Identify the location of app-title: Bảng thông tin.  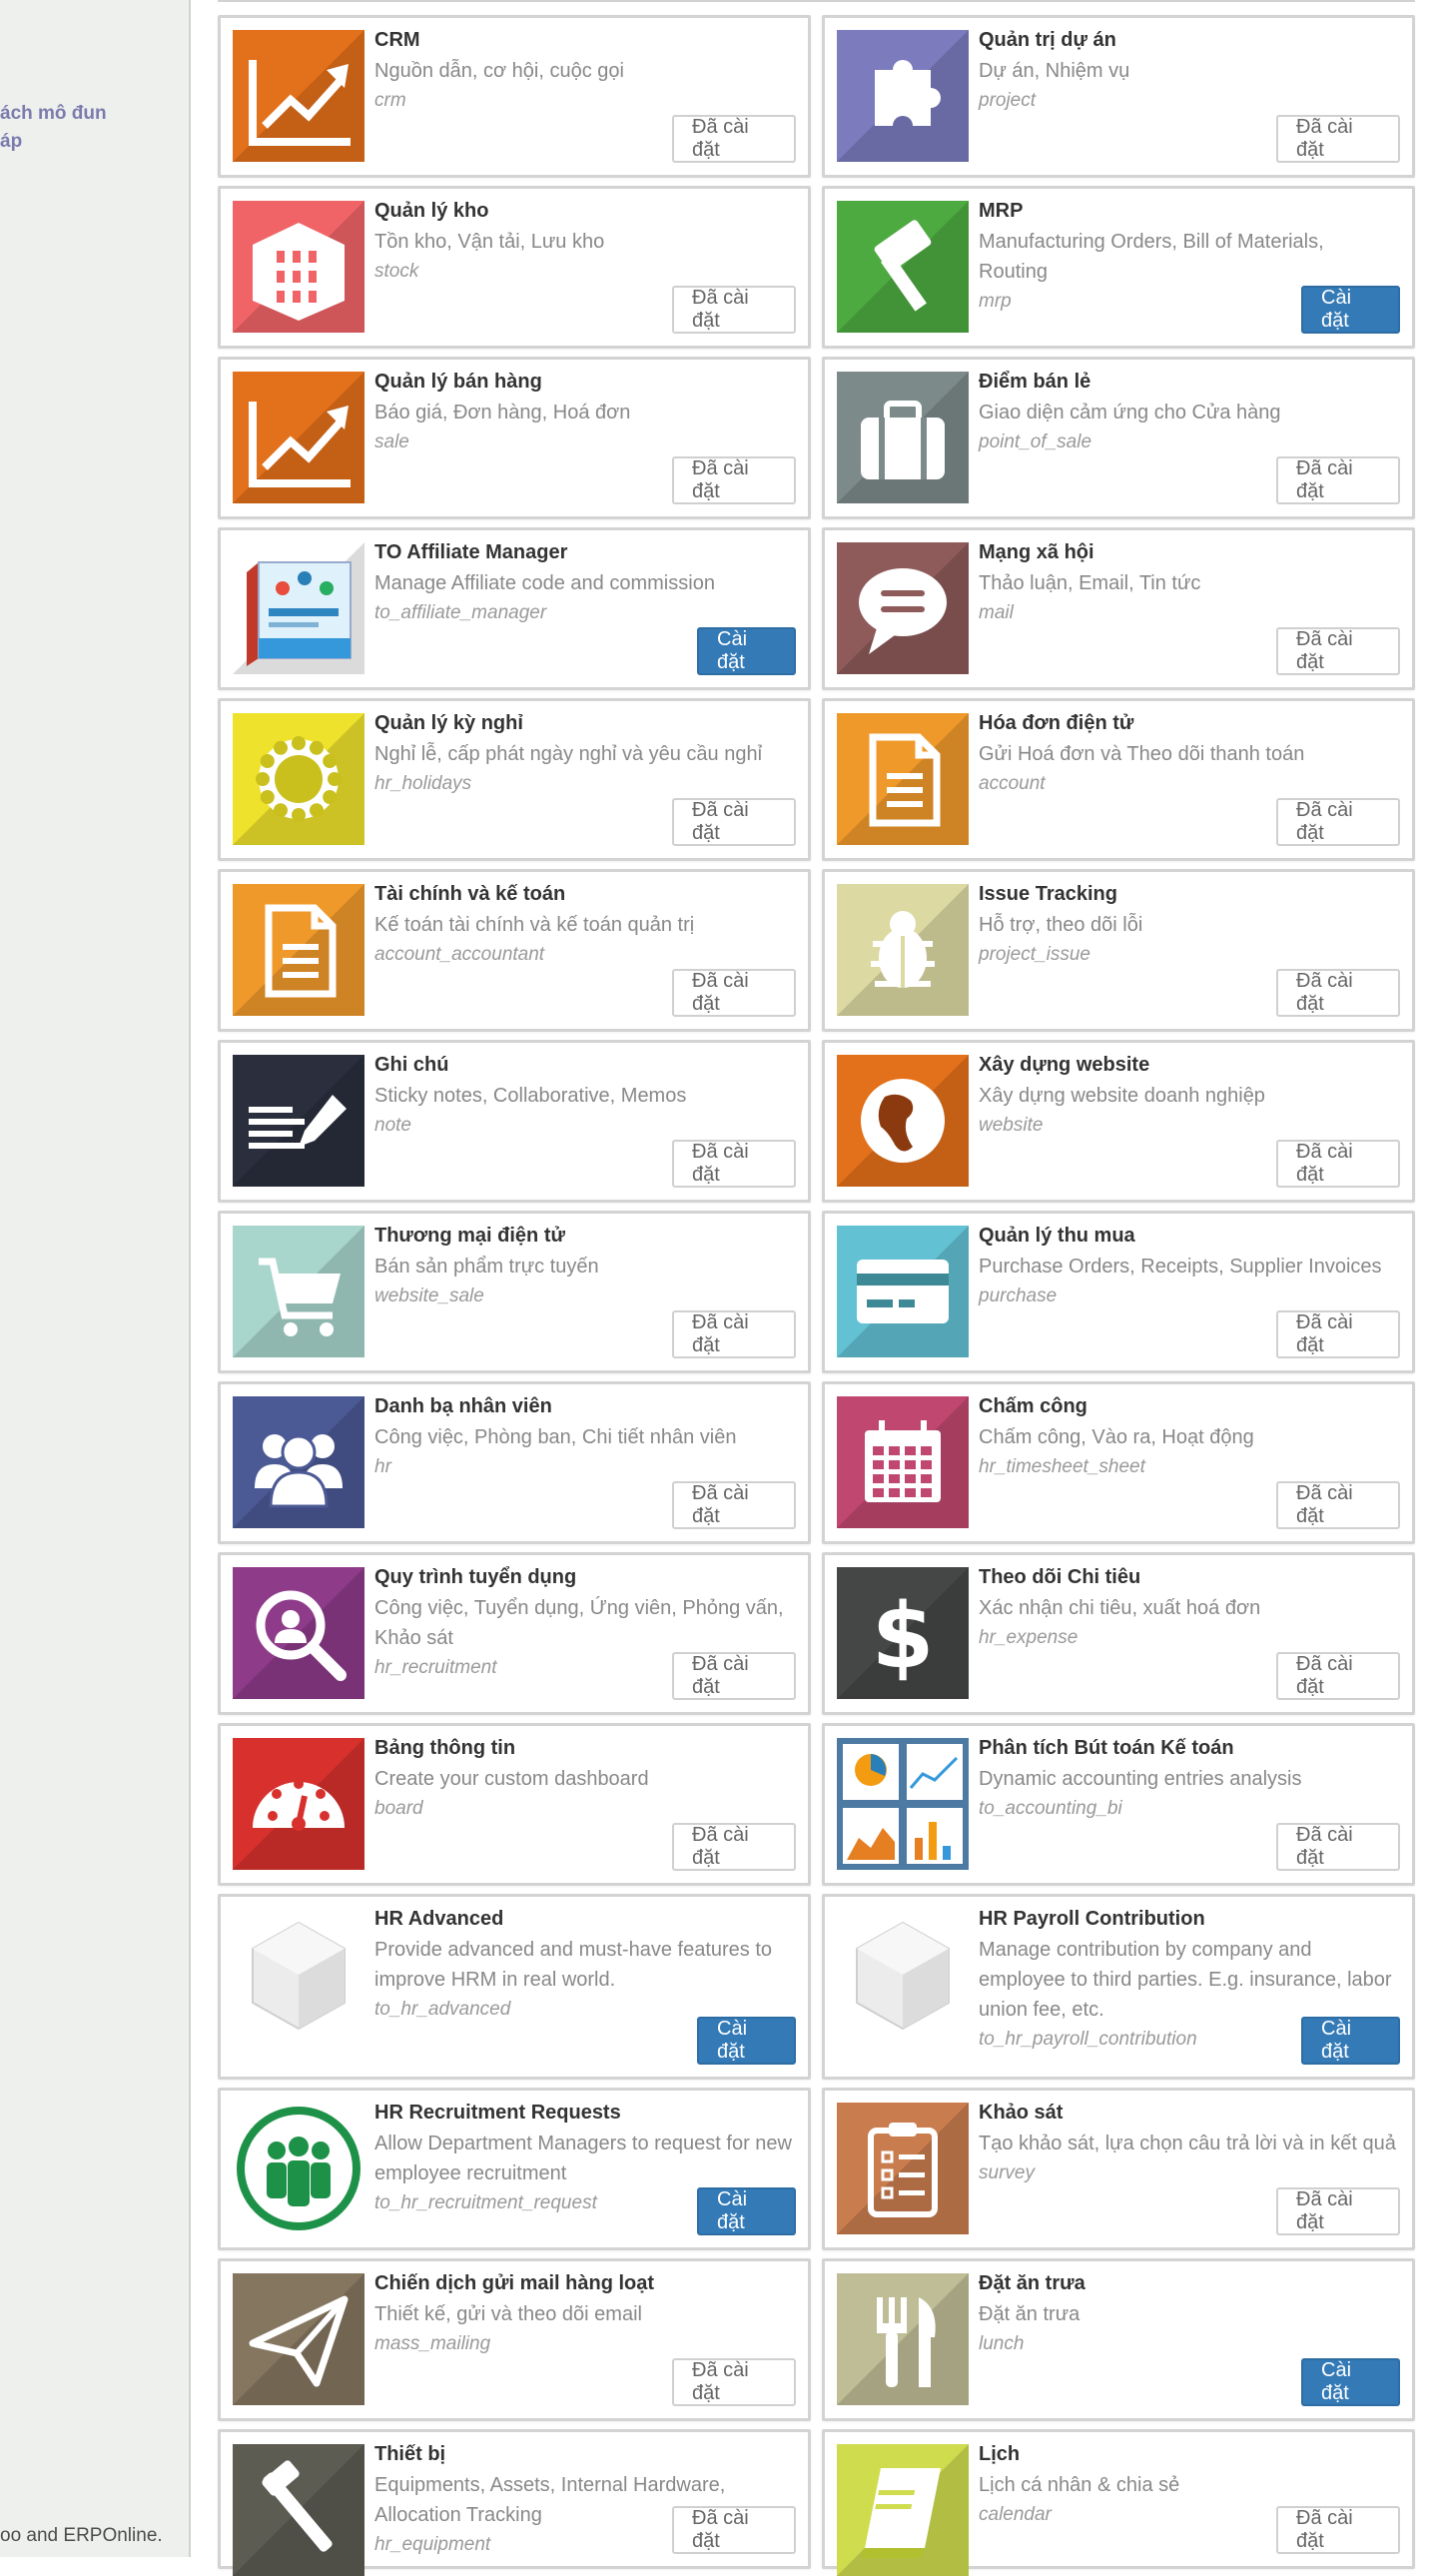
(584, 1748).